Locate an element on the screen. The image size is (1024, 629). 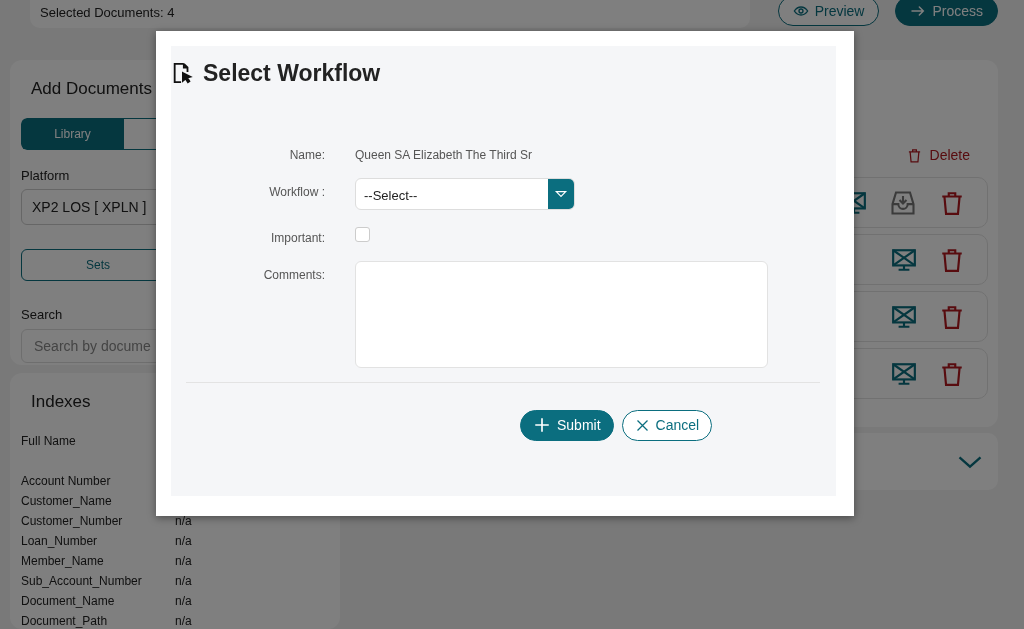
selected-count: Selected Documents: 4 is located at coordinates (107, 12).